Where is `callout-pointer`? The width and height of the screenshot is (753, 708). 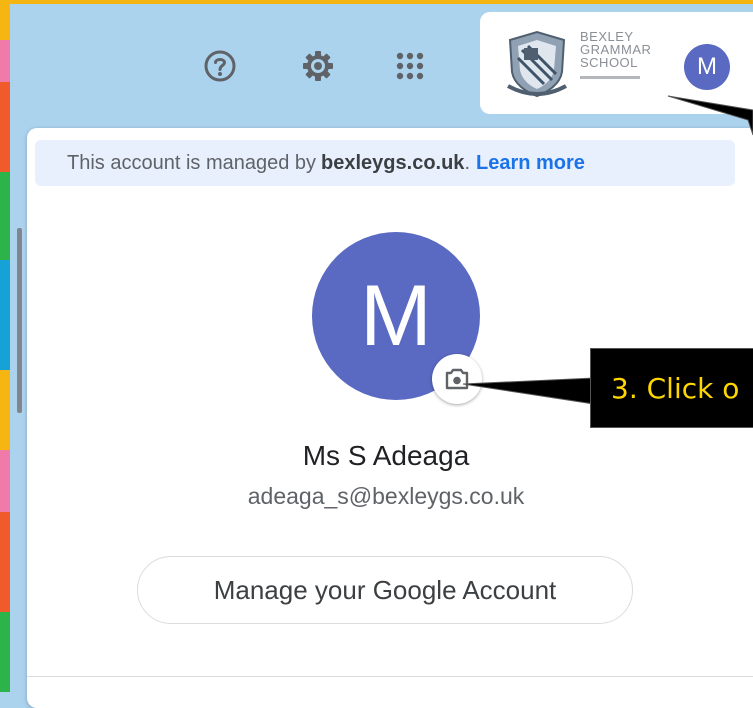 callout-pointer is located at coordinates (528, 391).